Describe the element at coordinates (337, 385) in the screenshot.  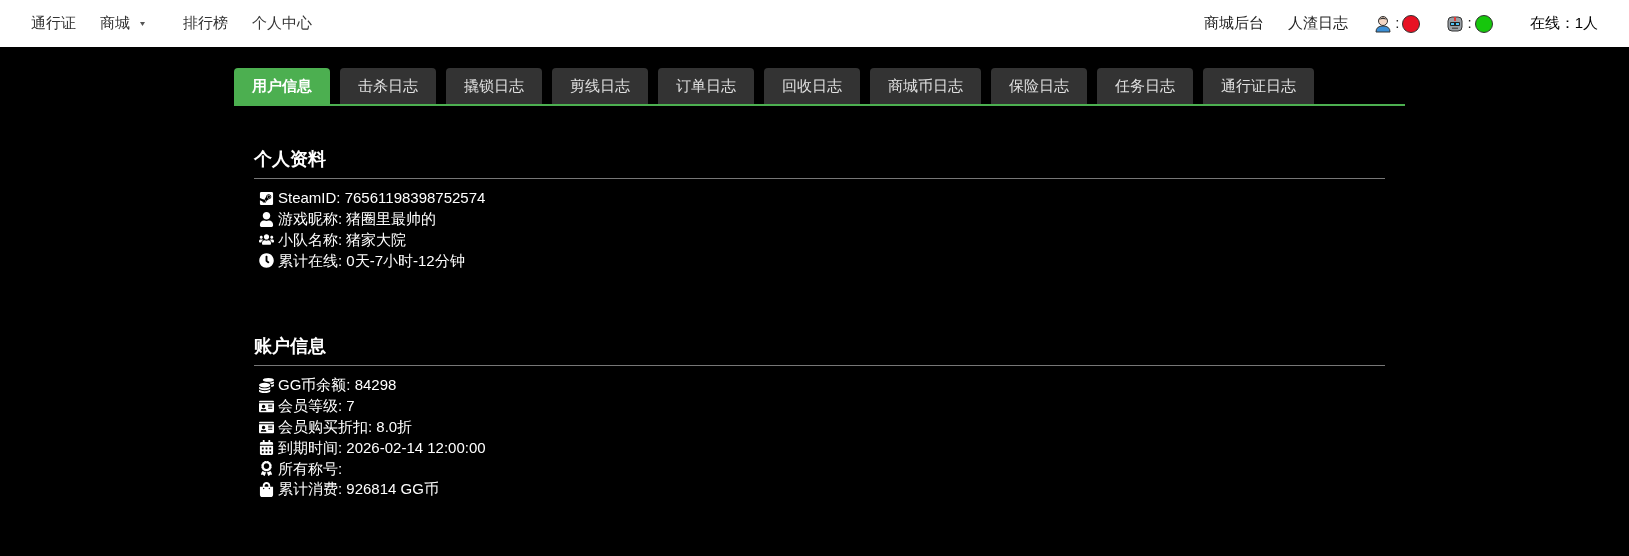
I see `info-text: GG币余额: 84298` at that location.